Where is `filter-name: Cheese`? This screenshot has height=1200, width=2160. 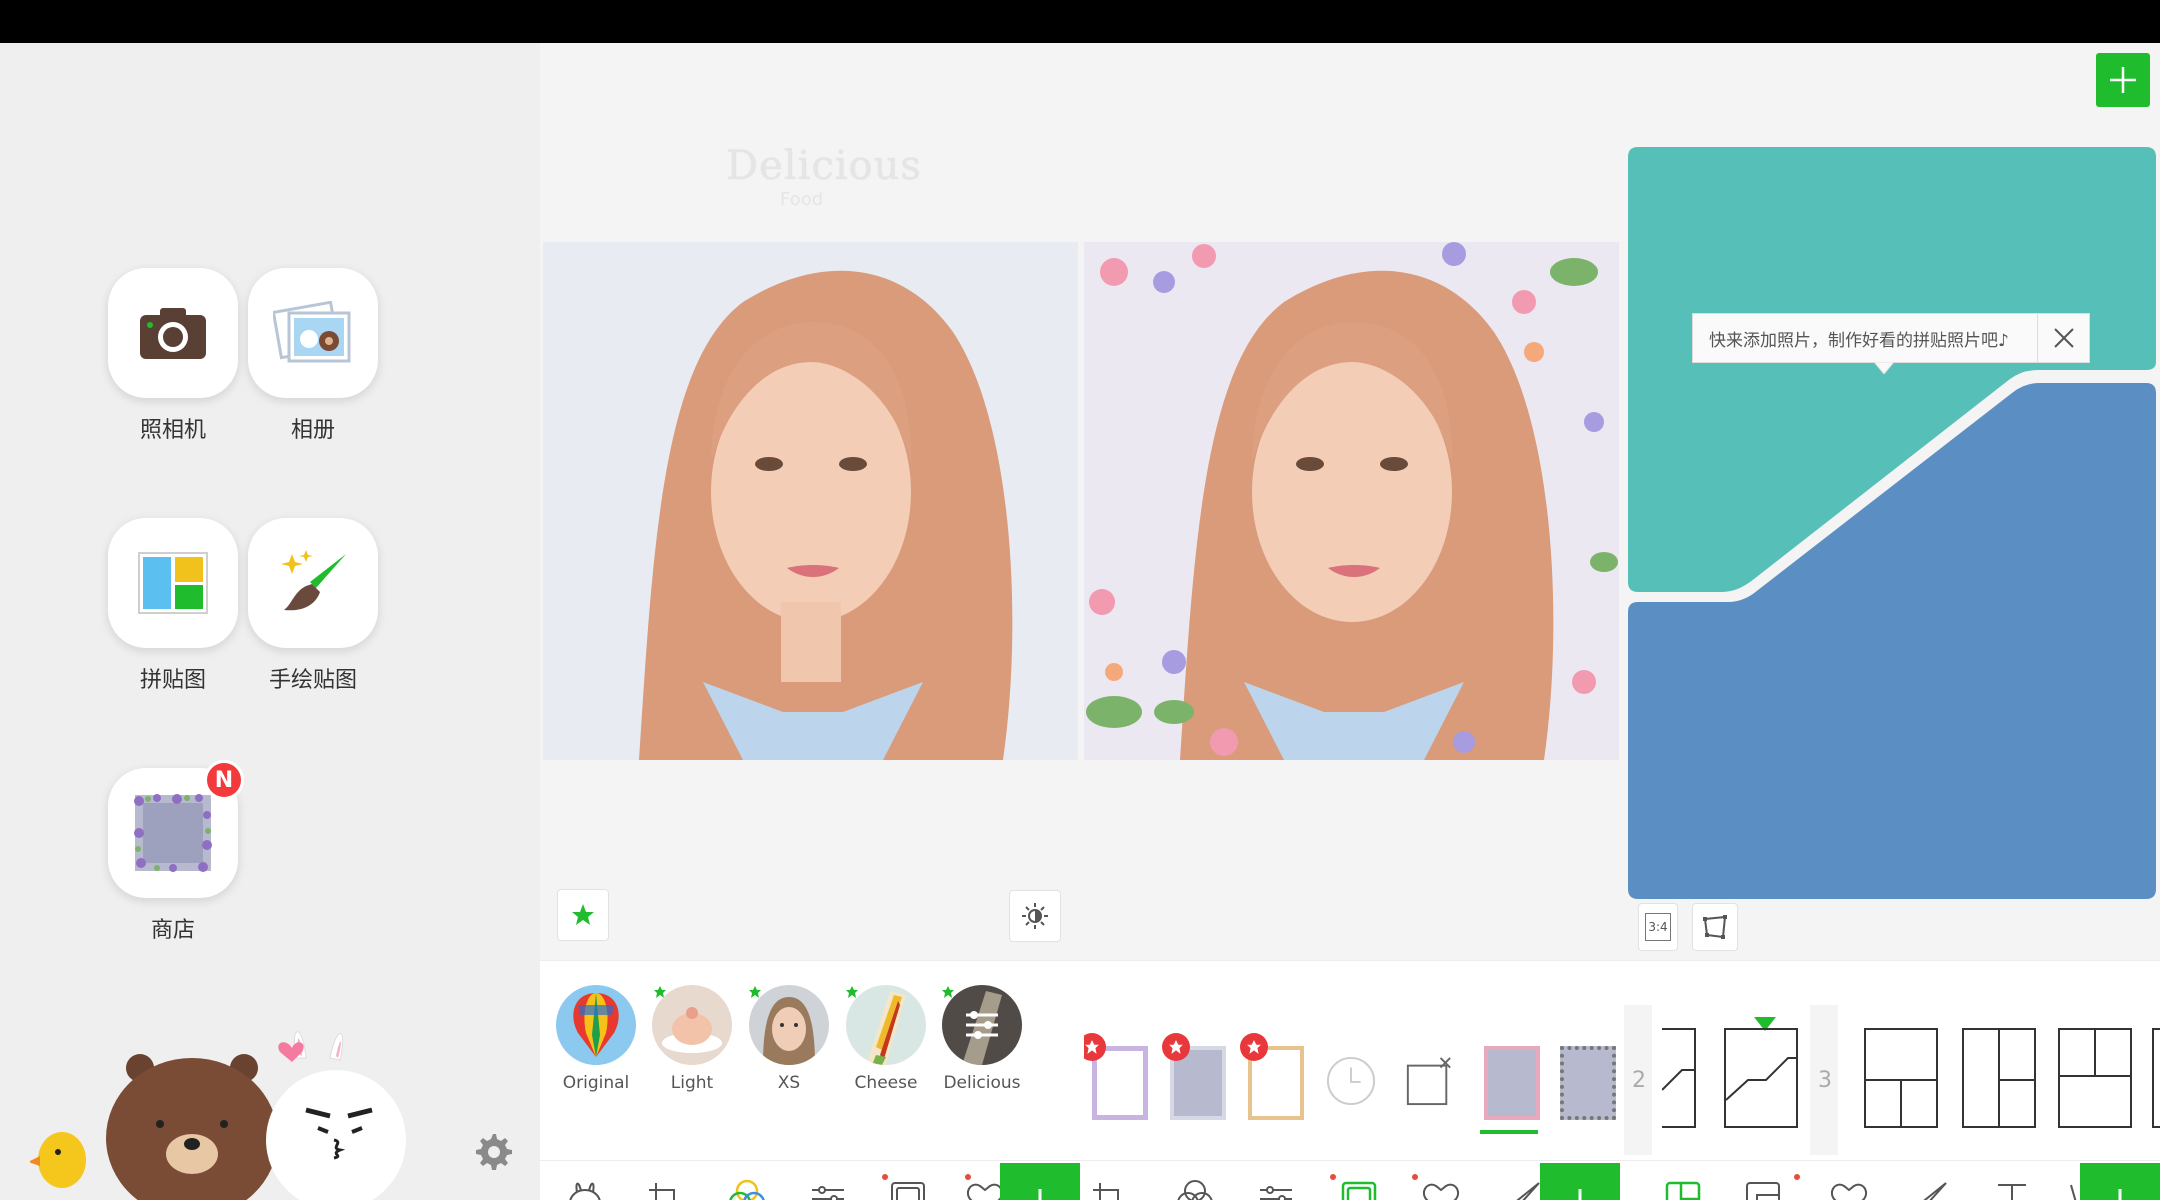
filter-name: Cheese is located at coordinates (886, 1083).